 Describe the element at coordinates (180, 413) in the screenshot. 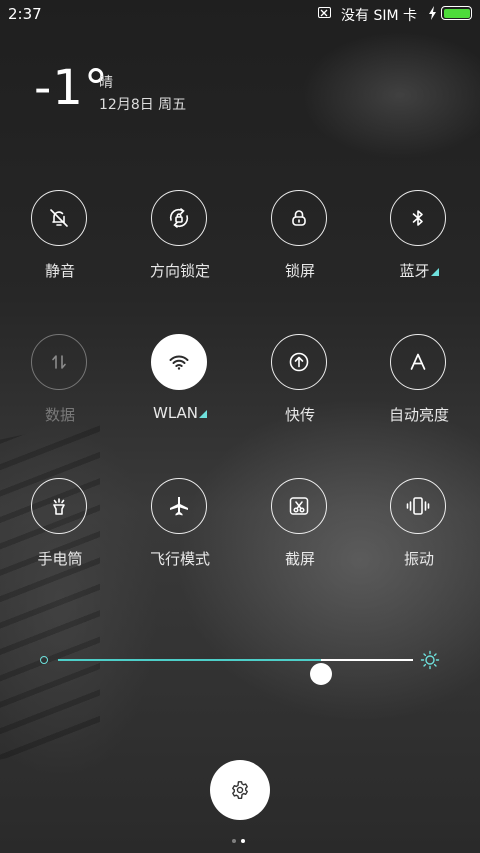

I see `toggle-wlan-label: WLAN` at that location.